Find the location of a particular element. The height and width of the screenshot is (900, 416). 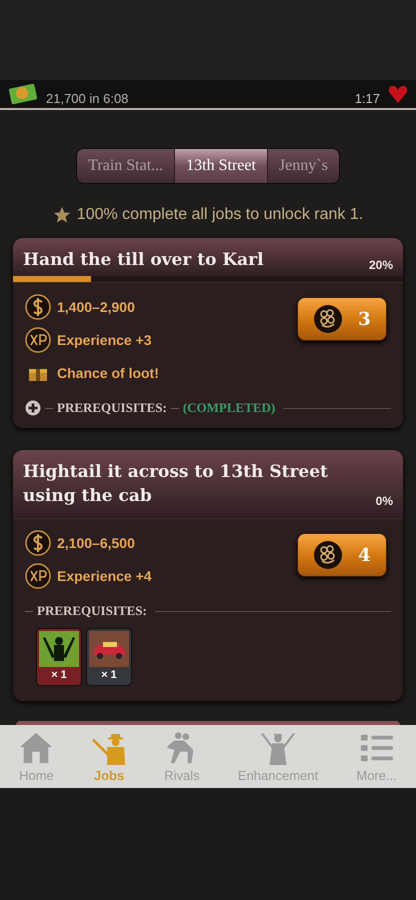

rank-note: 100% complete all jobs to unlock rank 1. is located at coordinates (220, 215).